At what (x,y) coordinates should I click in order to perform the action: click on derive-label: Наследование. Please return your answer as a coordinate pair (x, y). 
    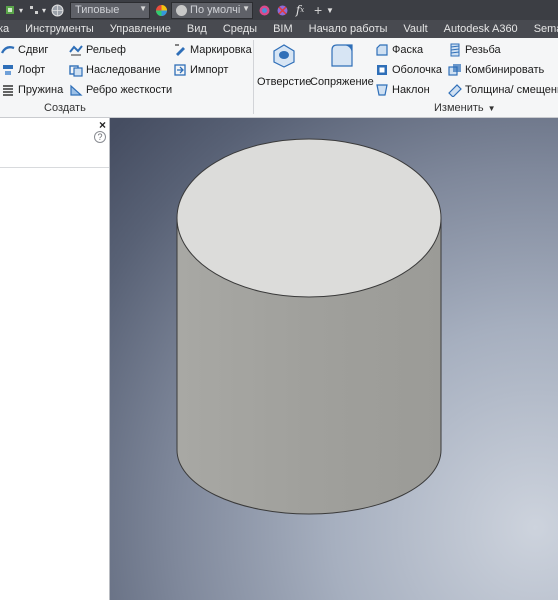
    Looking at the image, I should click on (123, 70).